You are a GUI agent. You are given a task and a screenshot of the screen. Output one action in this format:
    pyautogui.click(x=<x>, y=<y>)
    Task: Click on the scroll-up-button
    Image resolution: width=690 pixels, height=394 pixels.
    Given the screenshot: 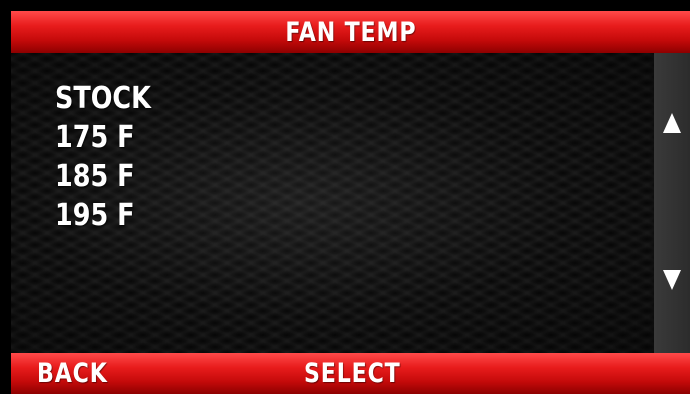 What is the action you would take?
    pyautogui.click(x=672, y=123)
    